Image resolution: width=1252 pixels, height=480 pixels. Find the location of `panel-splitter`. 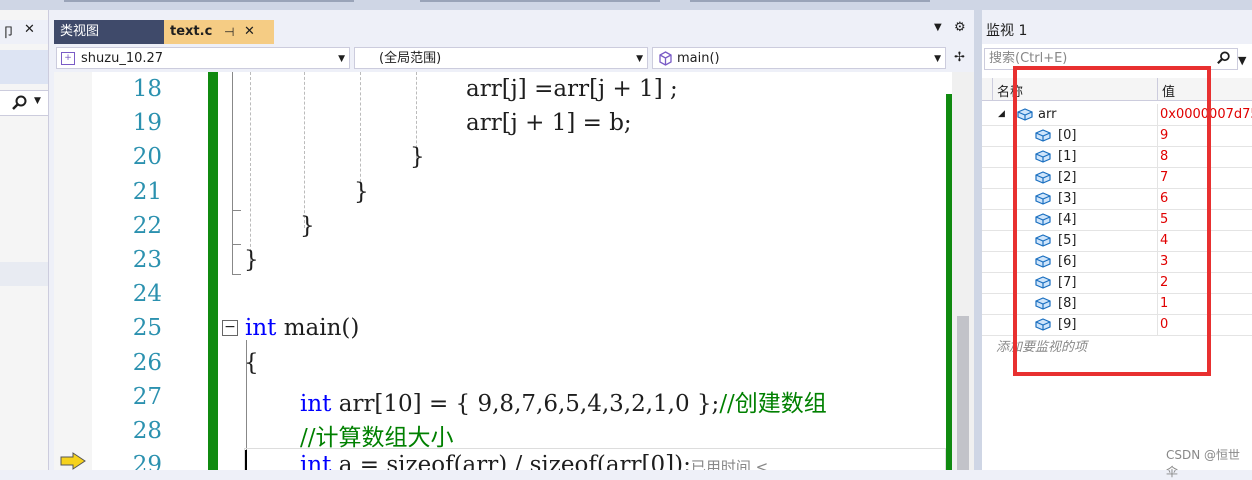

panel-splitter is located at coordinates (978, 240).